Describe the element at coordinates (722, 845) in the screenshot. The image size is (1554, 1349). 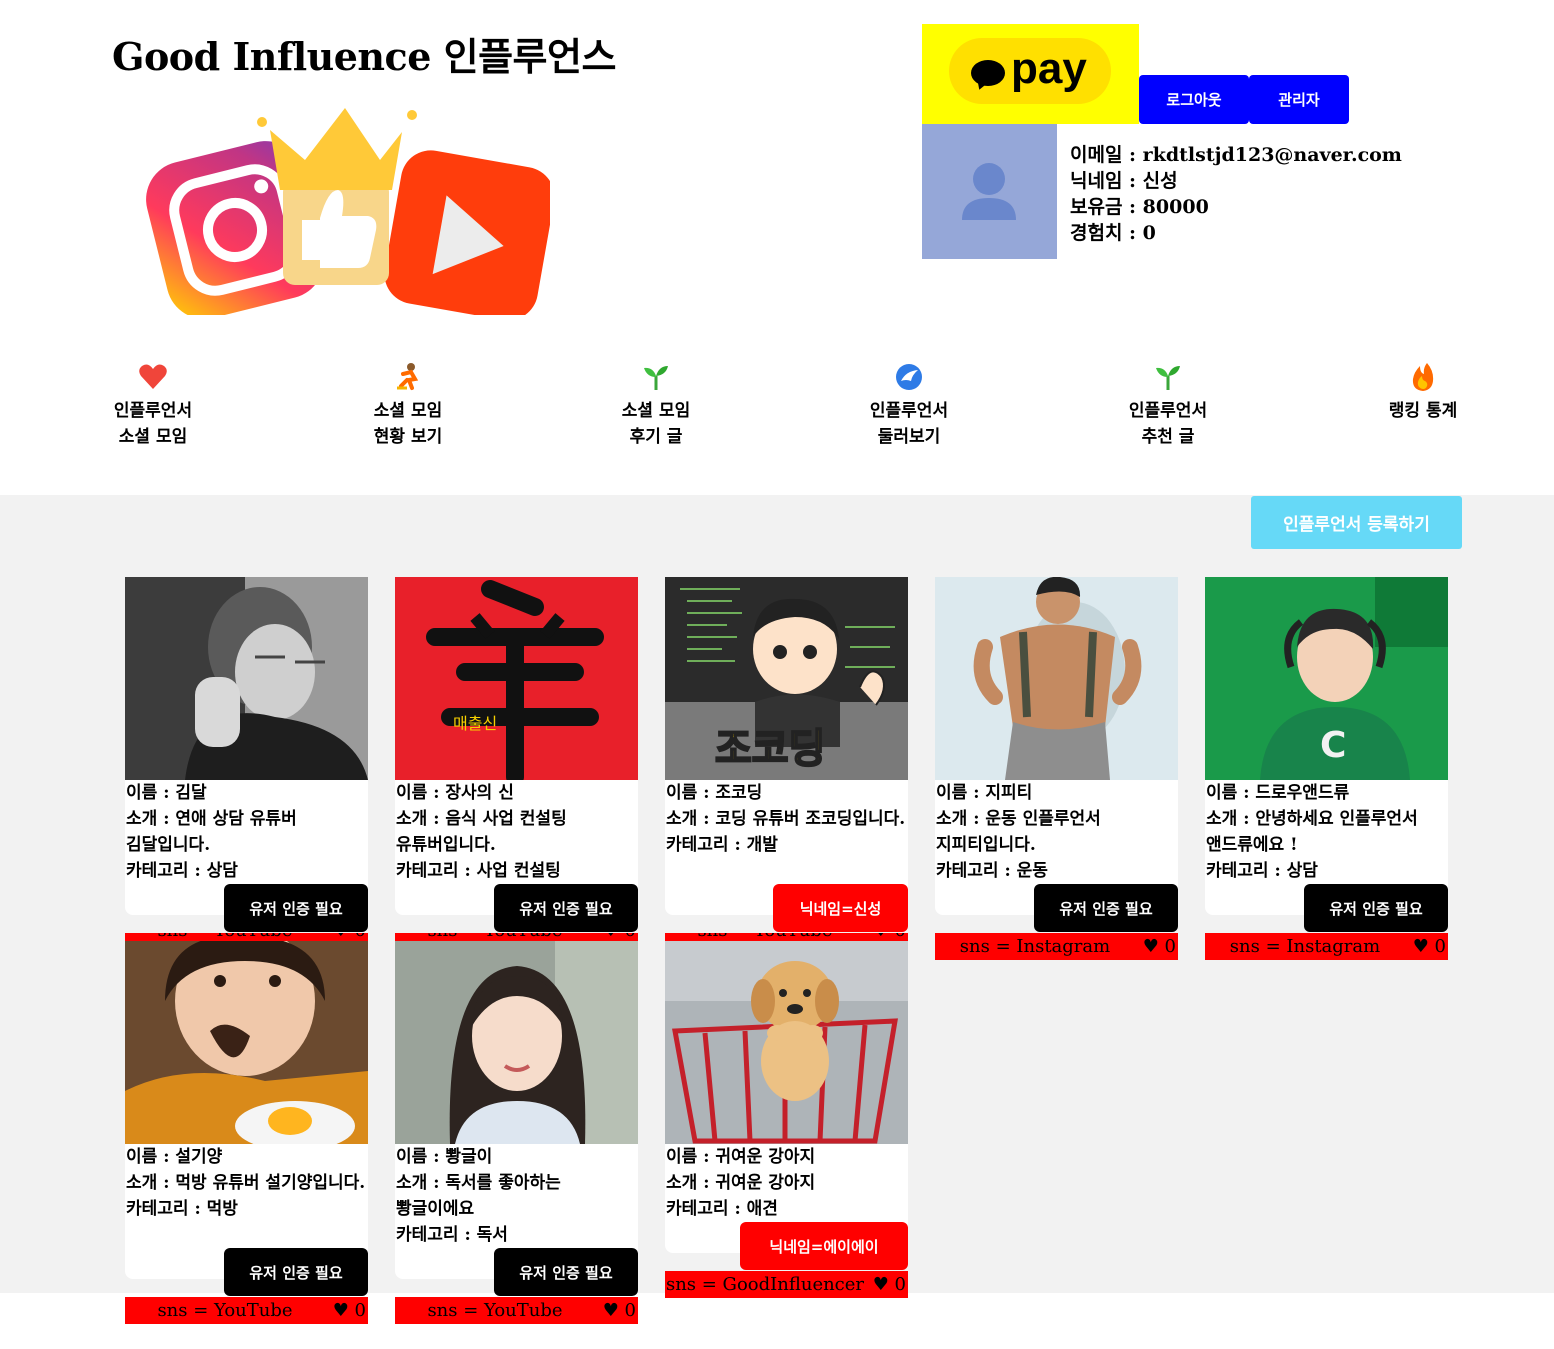
I see `influencer-category: 카테고리 : 개발` at that location.